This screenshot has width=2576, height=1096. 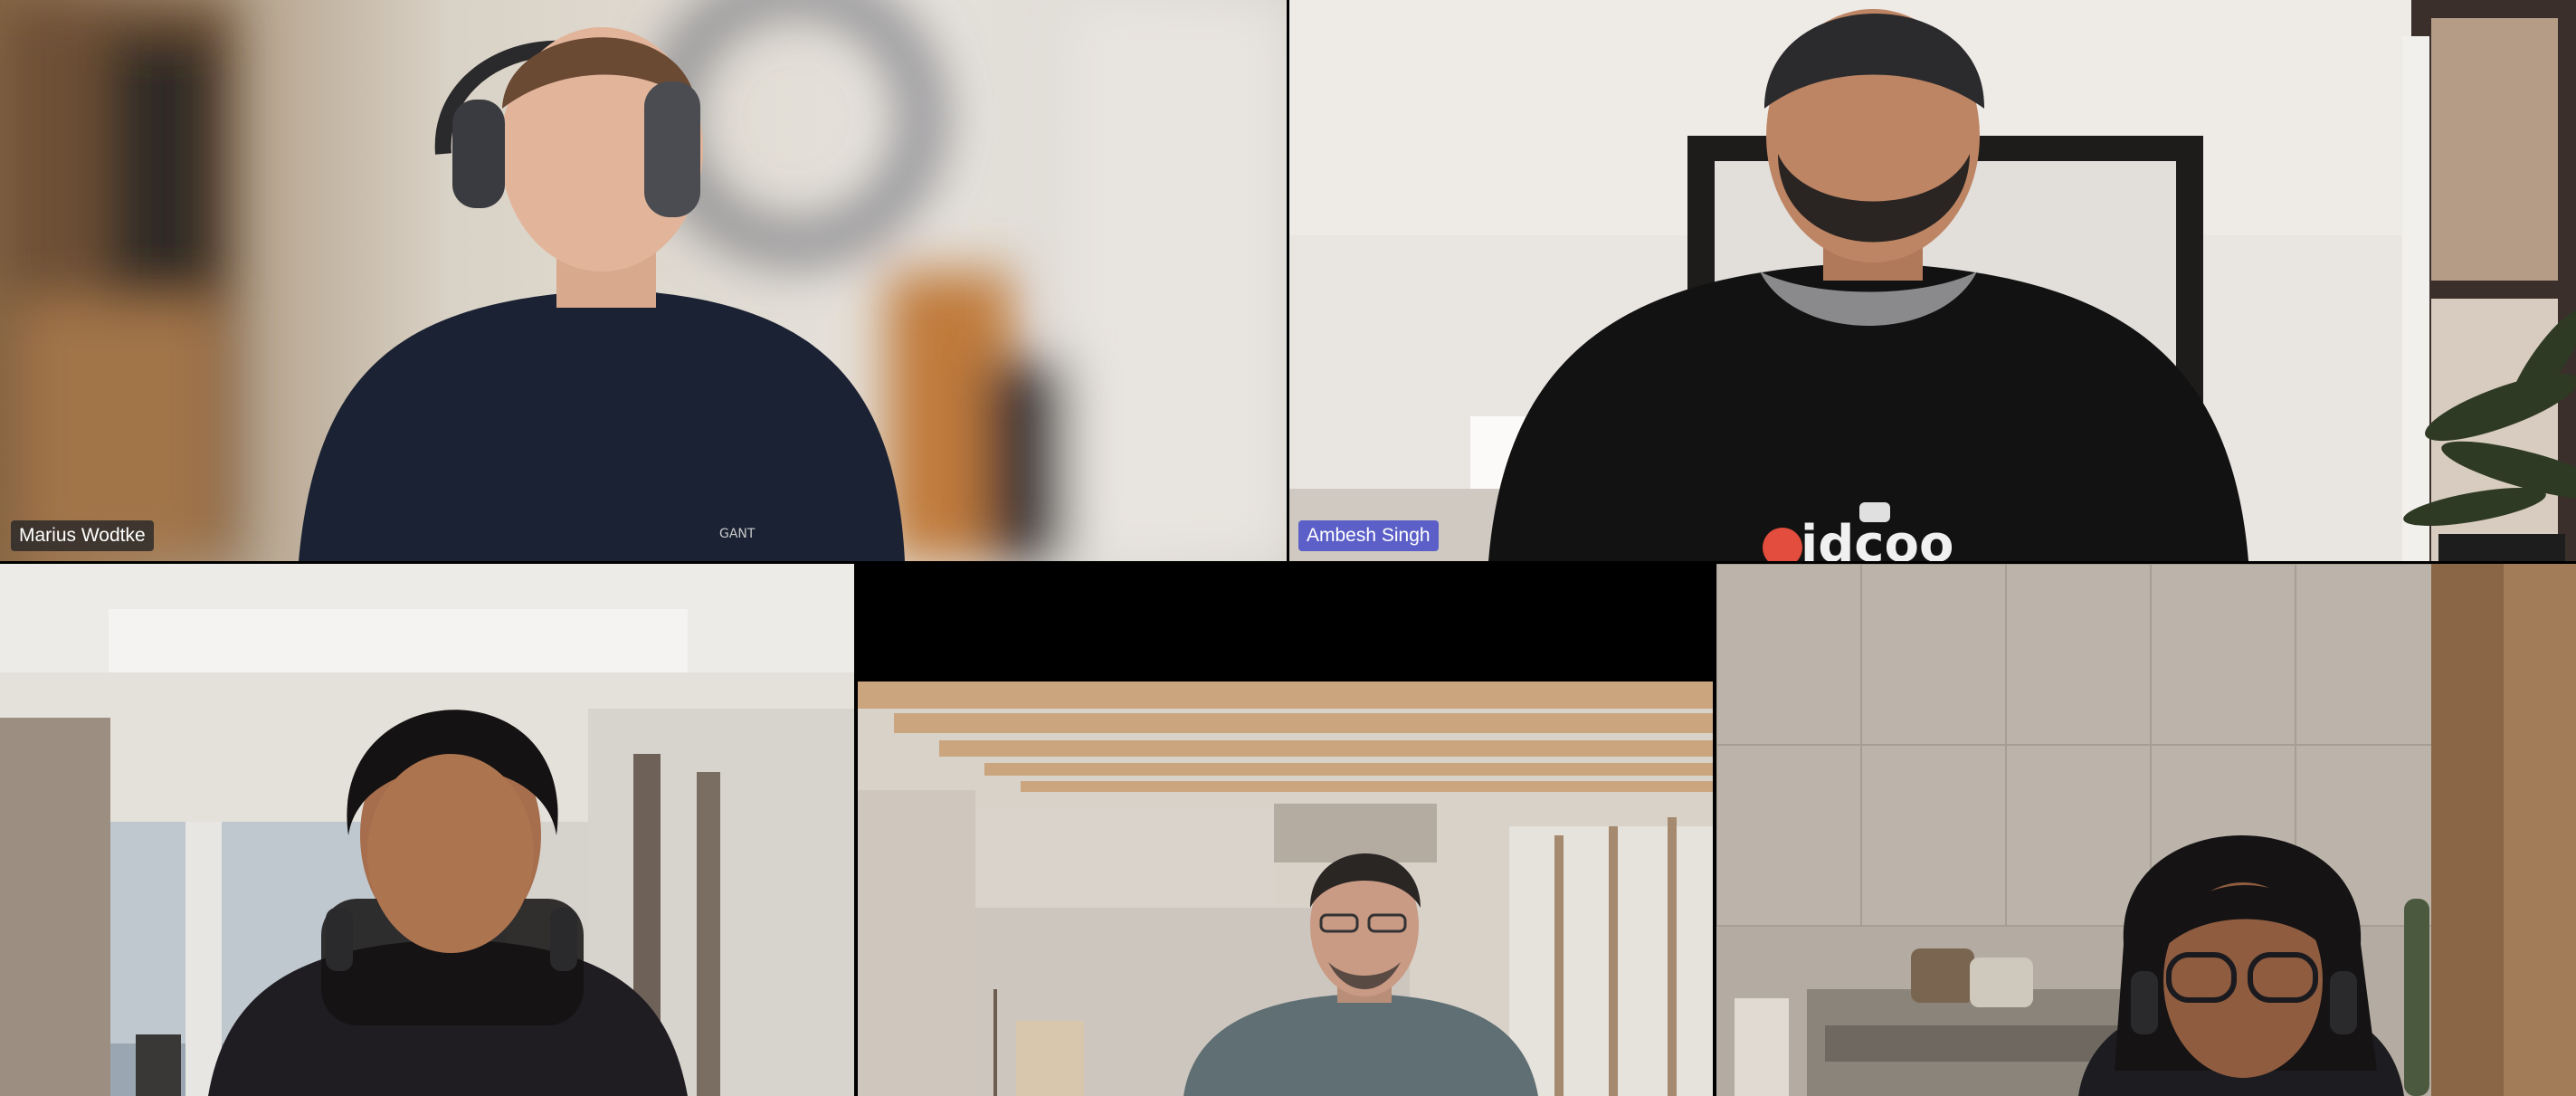 What do you see at coordinates (737, 534) in the screenshot?
I see `svg-text: GANT` at bounding box center [737, 534].